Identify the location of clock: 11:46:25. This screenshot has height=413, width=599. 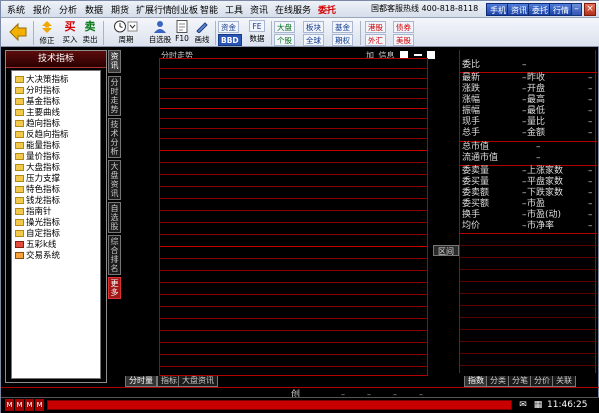
(567, 405).